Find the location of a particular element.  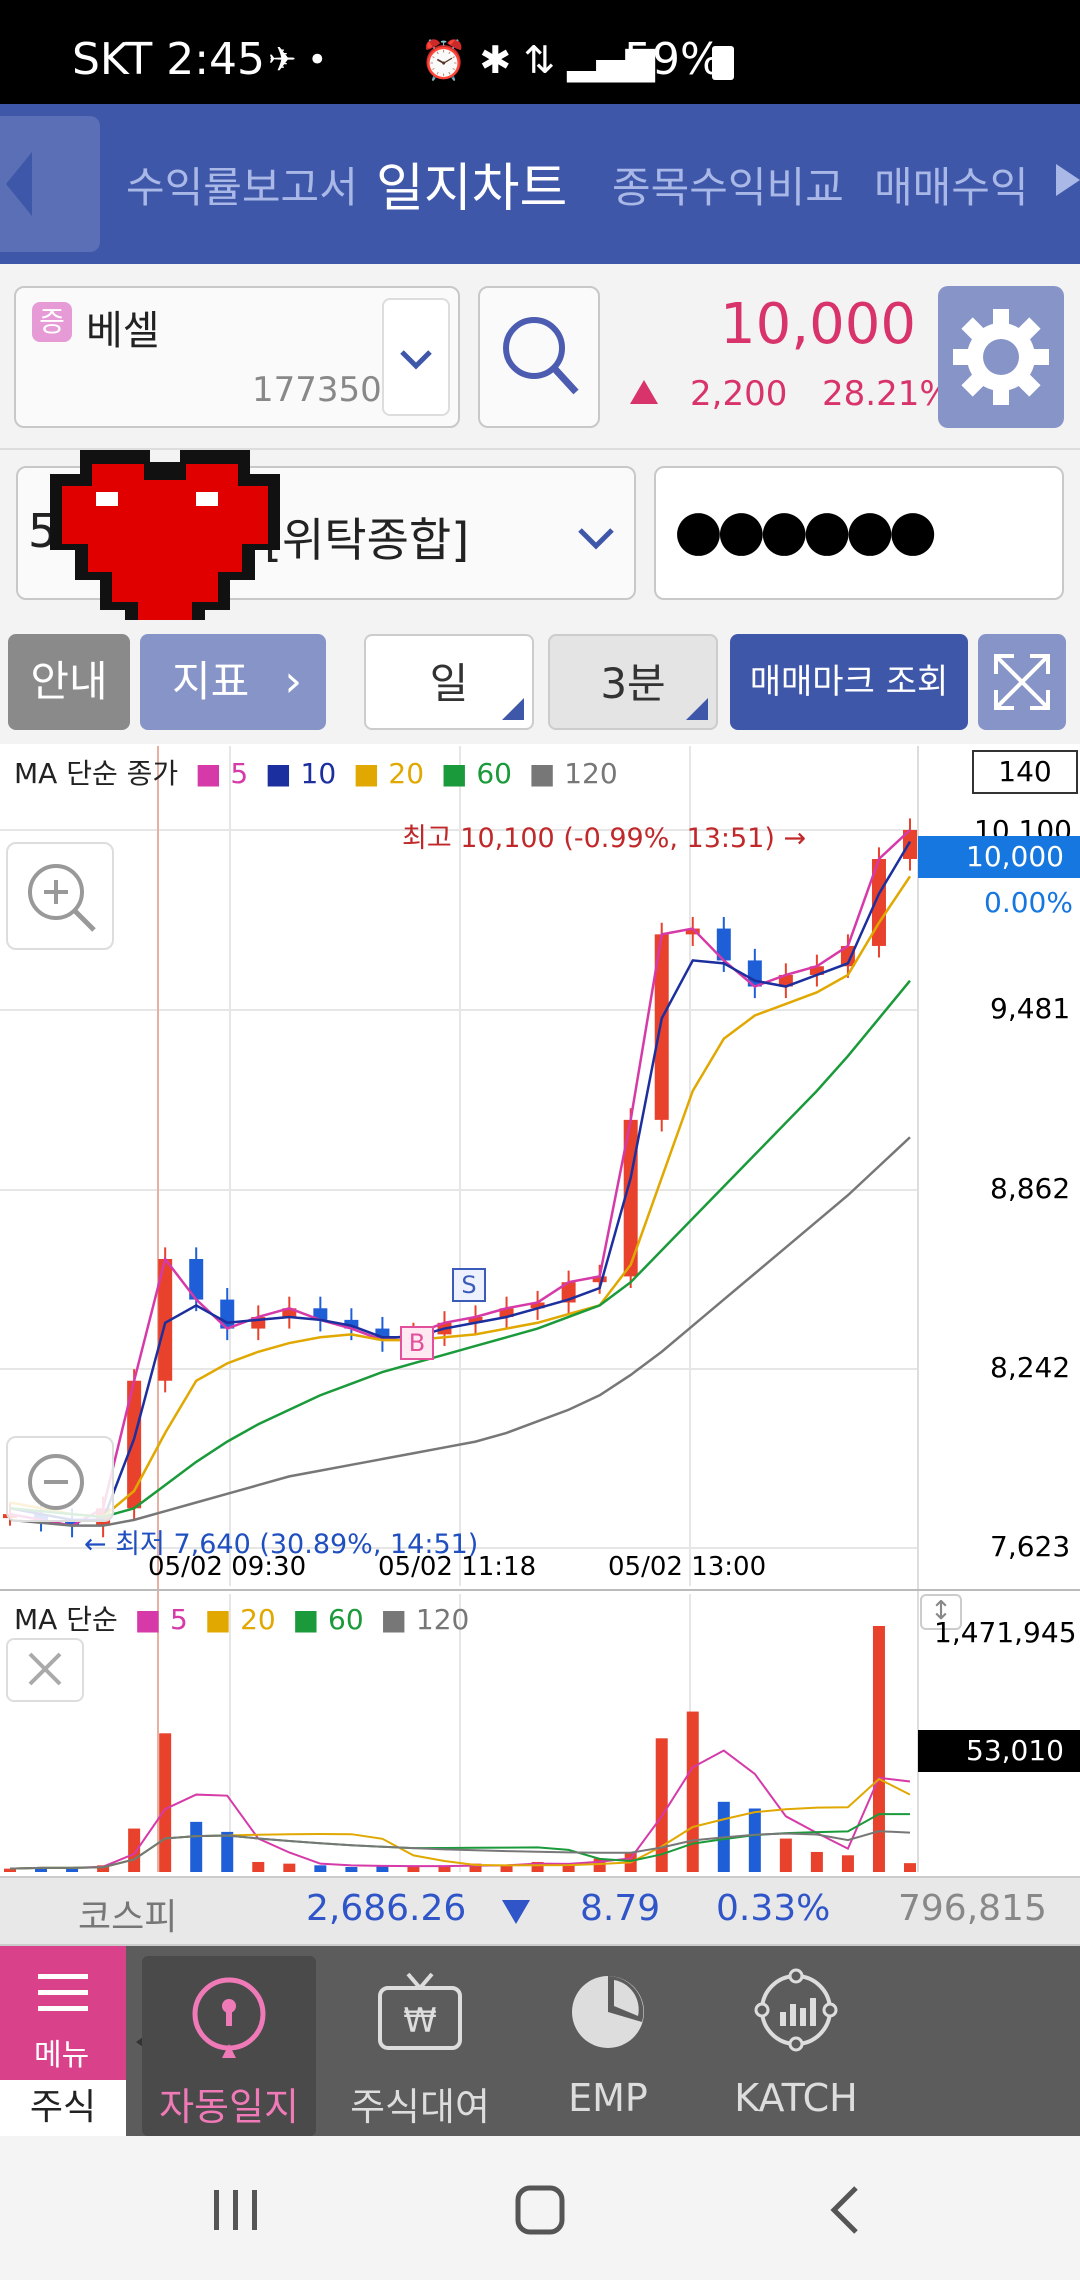

system-navigation is located at coordinates (540, 2208).